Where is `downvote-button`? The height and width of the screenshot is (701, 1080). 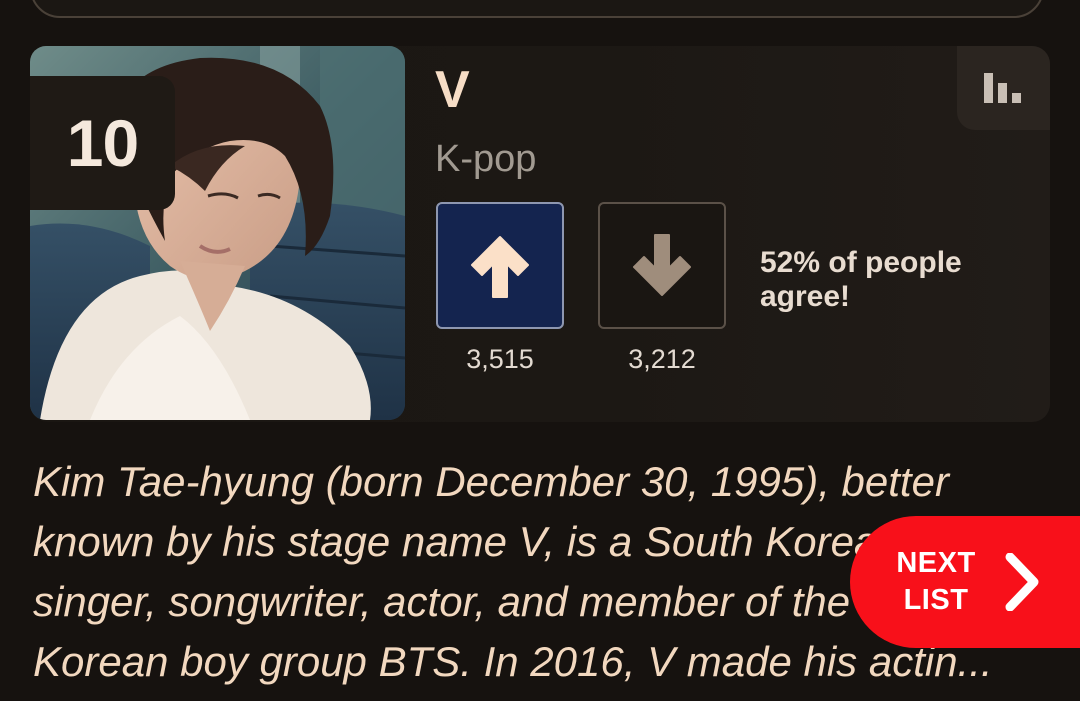
downvote-button is located at coordinates (662, 265).